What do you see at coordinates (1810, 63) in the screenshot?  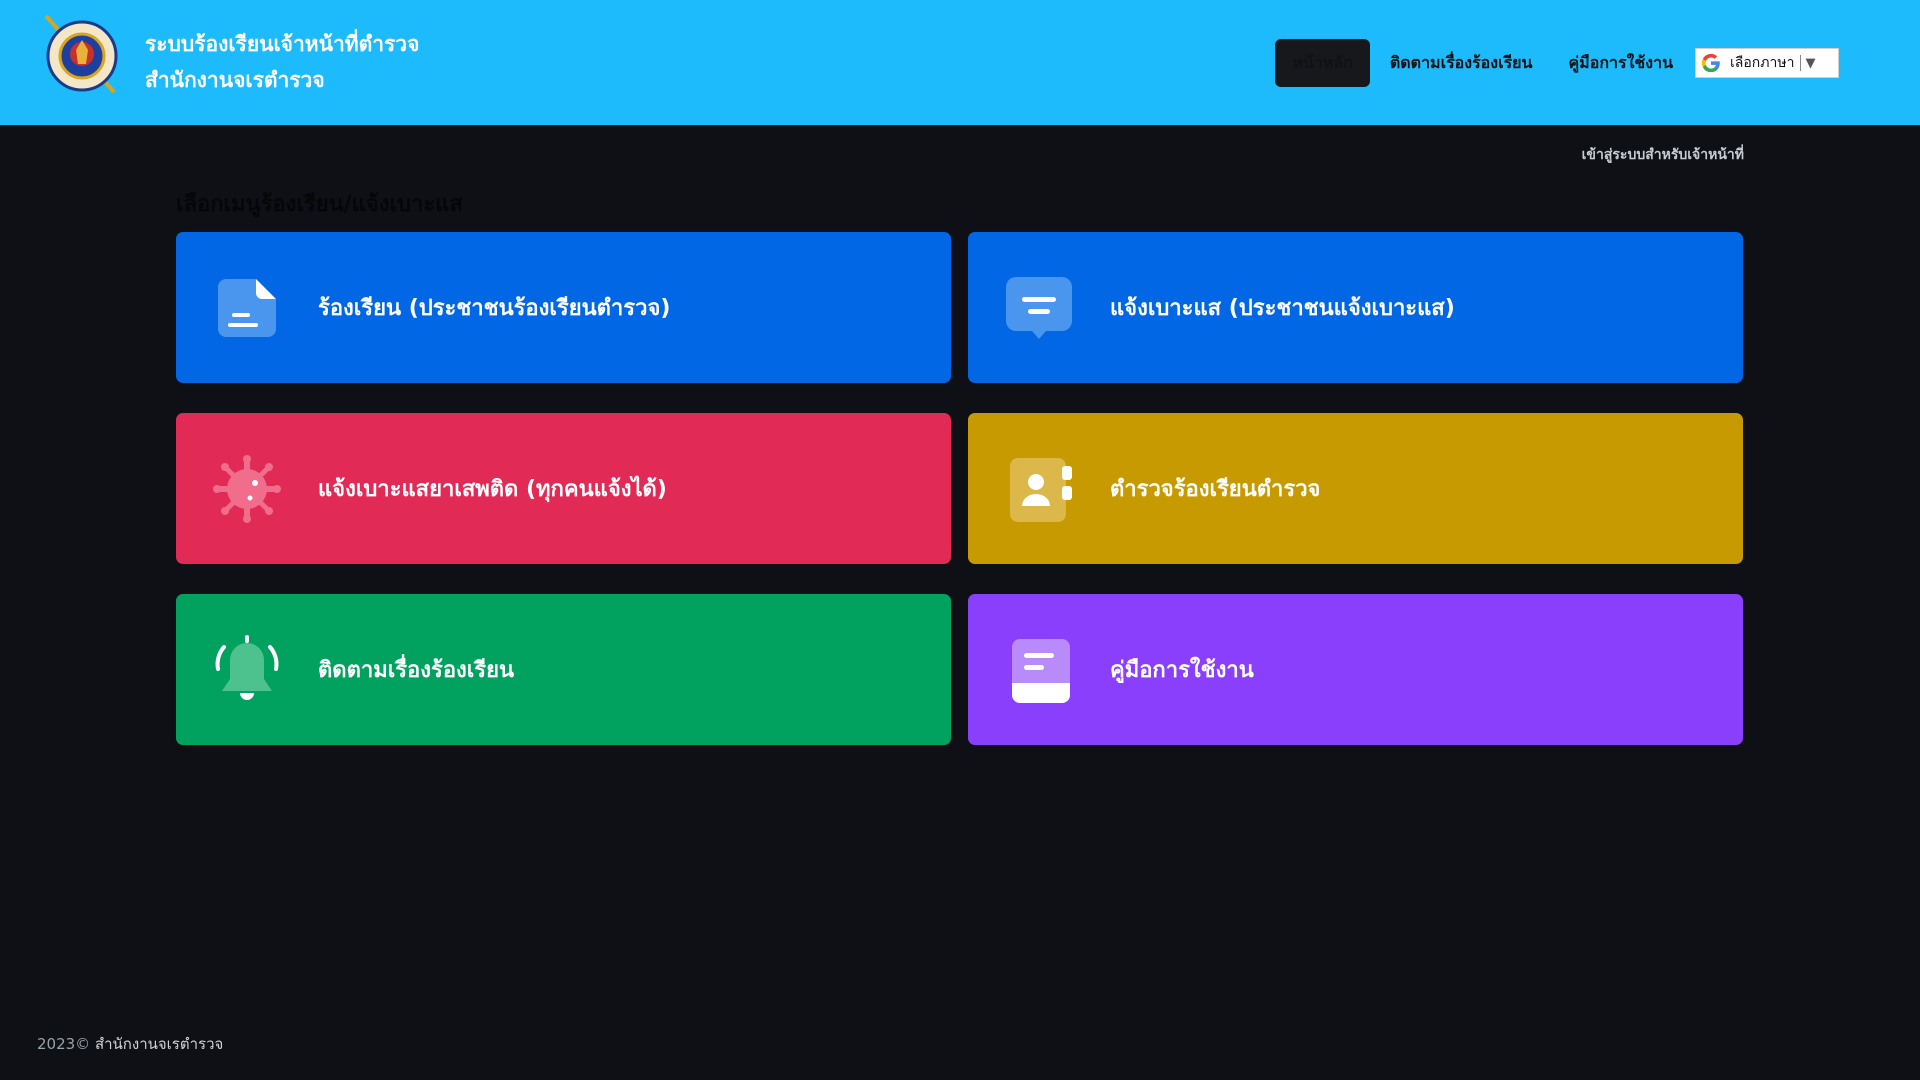 I see `dropdown-arrow-icon: ▼` at bounding box center [1810, 63].